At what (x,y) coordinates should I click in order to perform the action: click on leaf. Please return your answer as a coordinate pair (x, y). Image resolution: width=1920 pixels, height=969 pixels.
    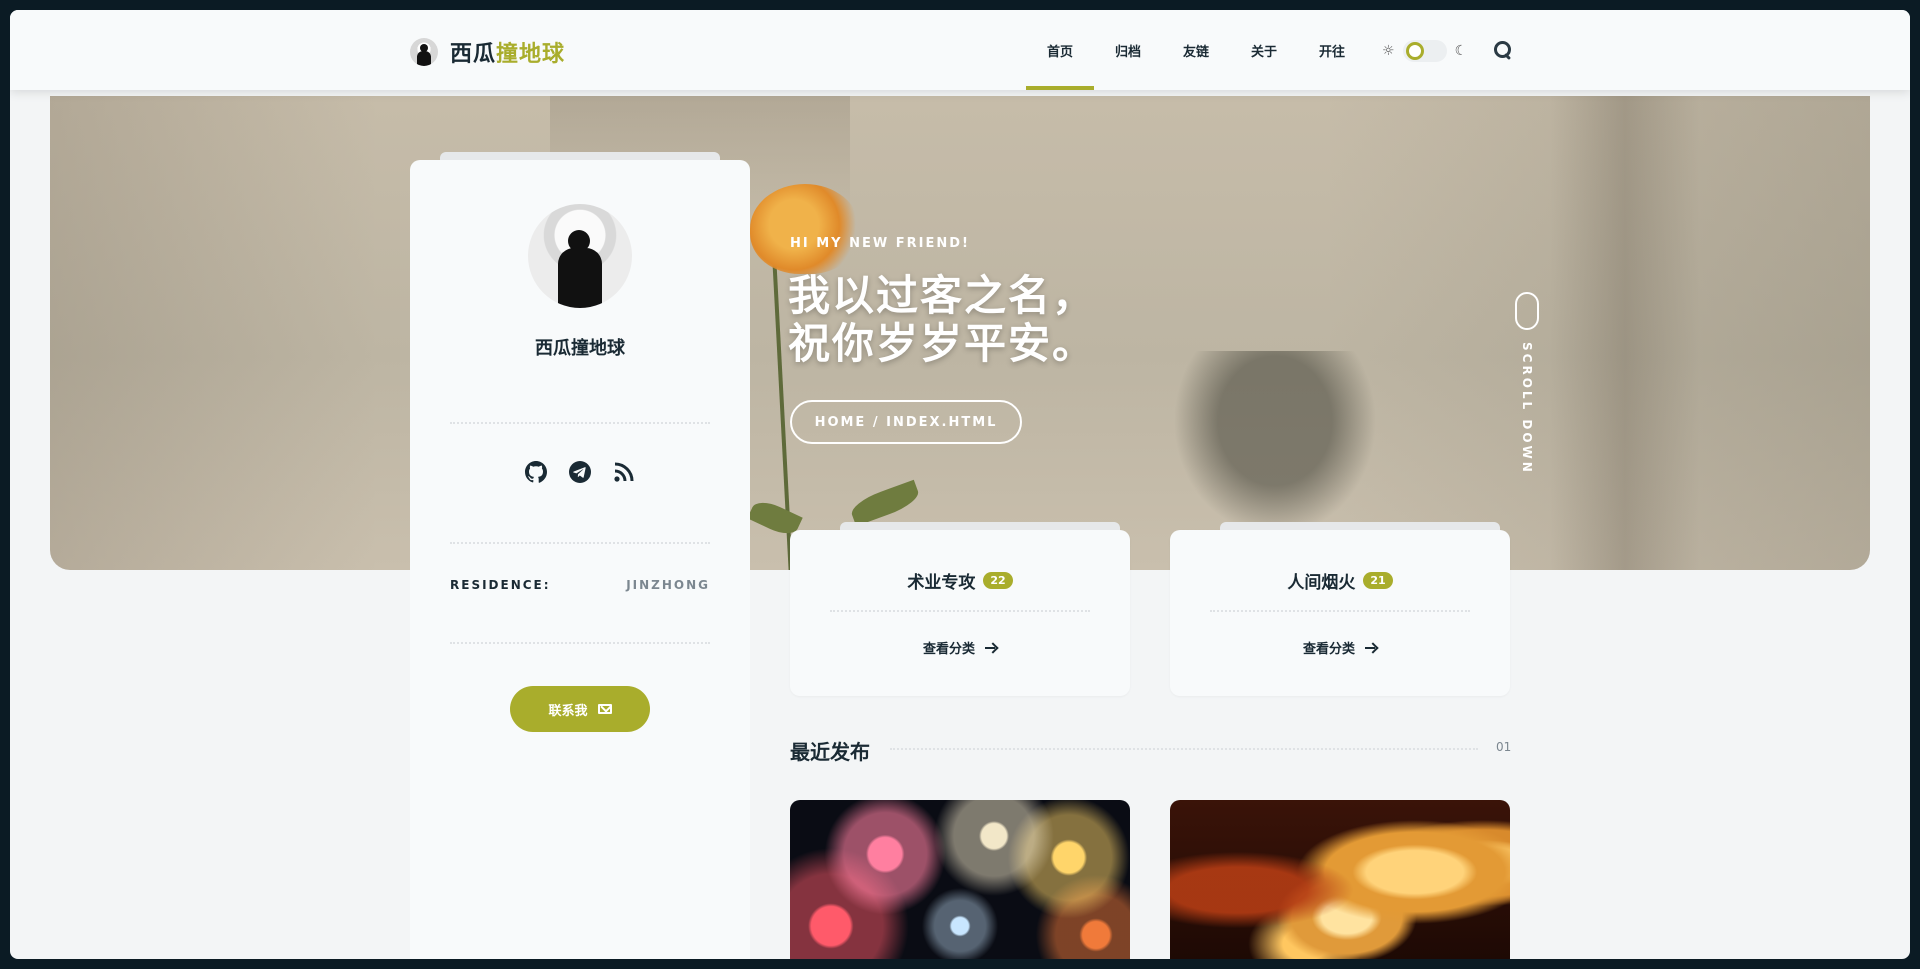
    Looking at the image, I should click on (885, 503).